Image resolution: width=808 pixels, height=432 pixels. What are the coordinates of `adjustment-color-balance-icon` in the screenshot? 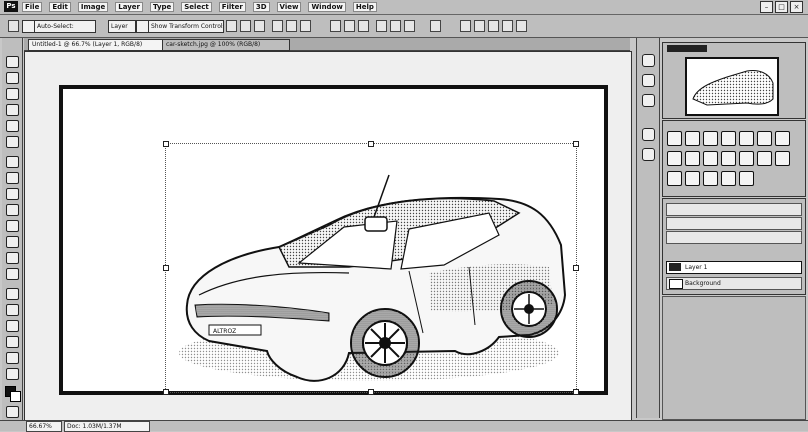 It's located at (782, 138).